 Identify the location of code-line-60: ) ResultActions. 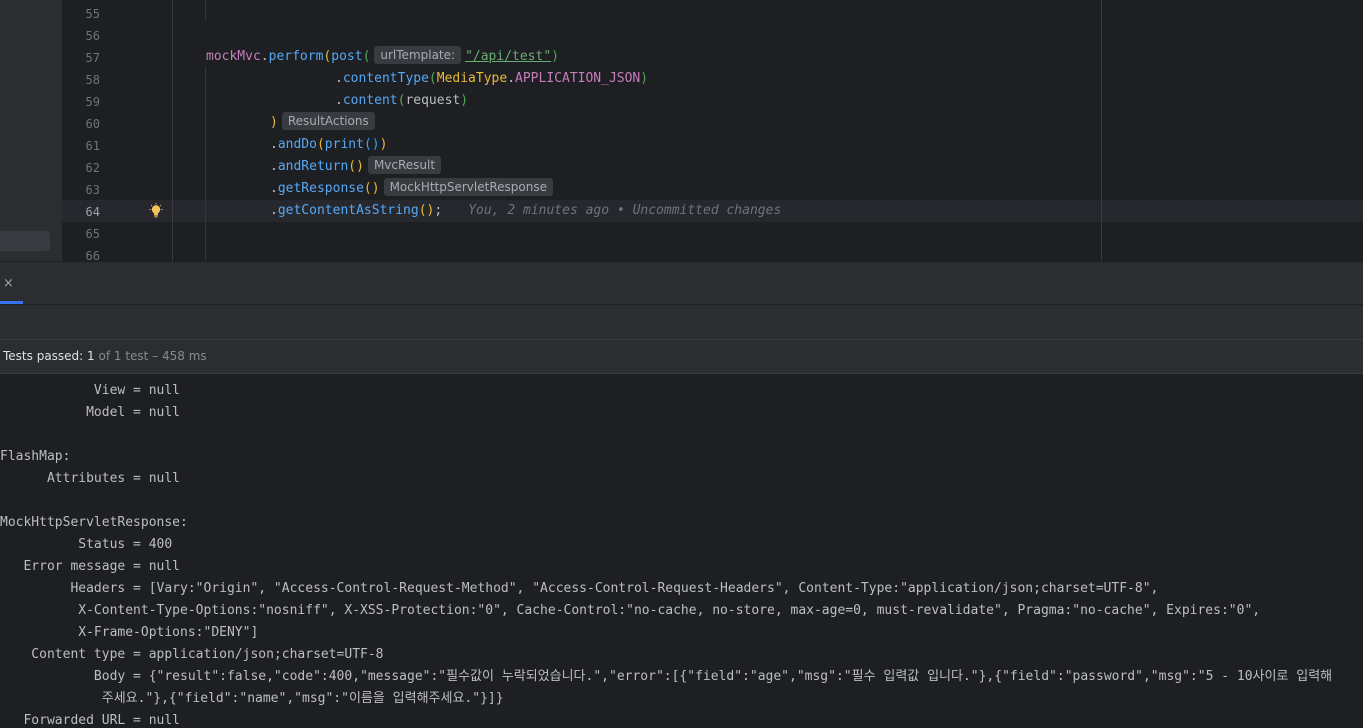
(324, 123).